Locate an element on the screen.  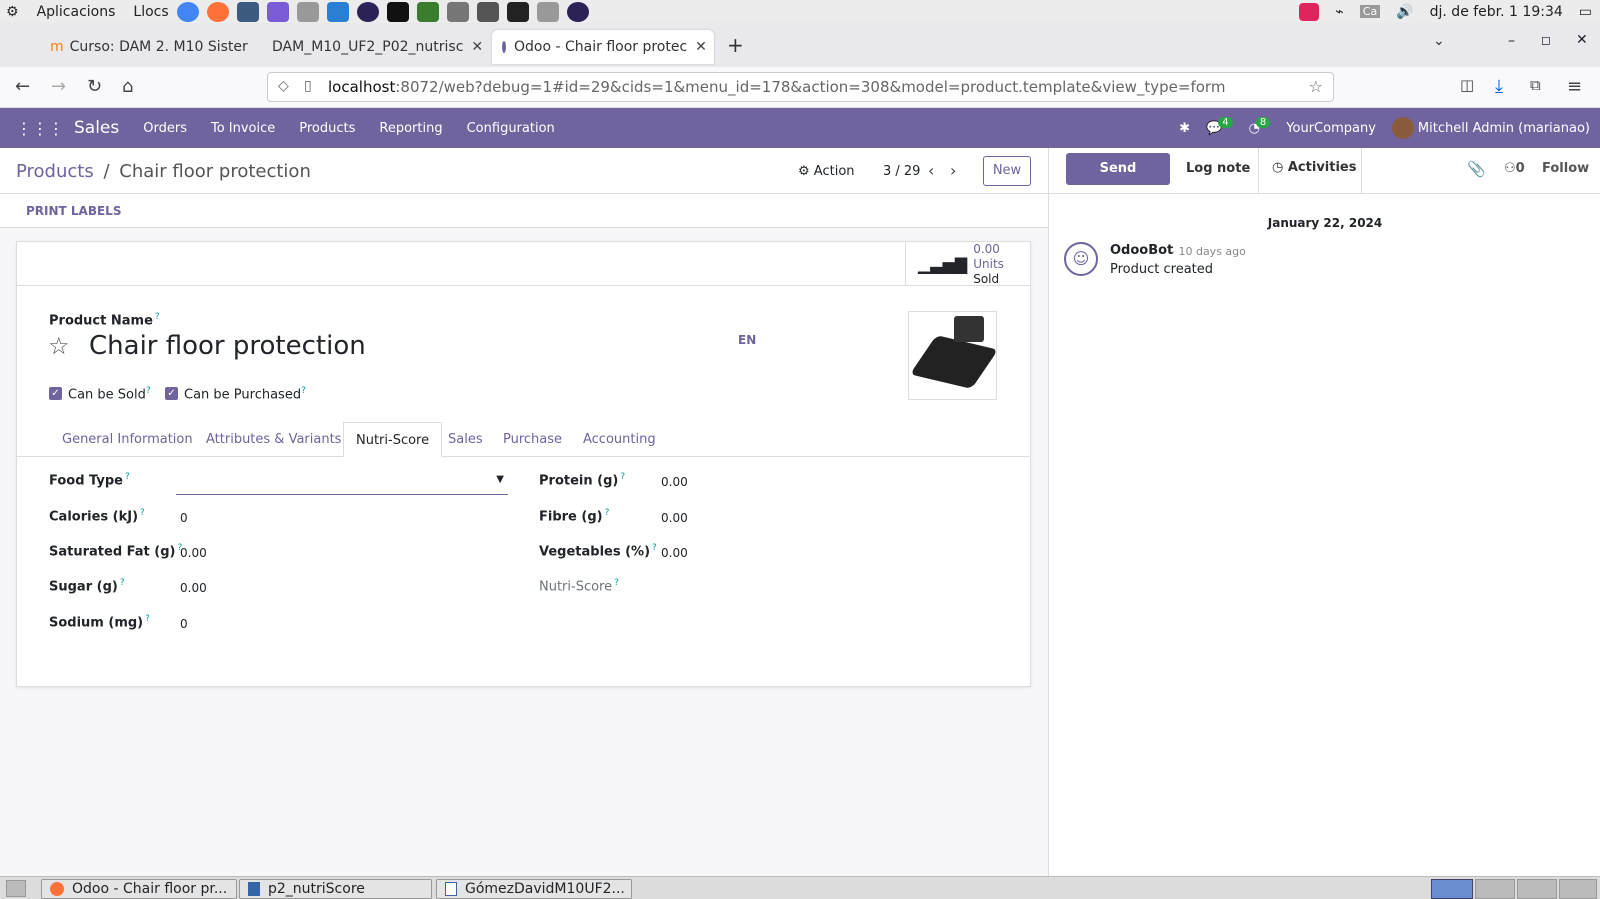
menu-configuration: Configuration is located at coordinates (511, 128).